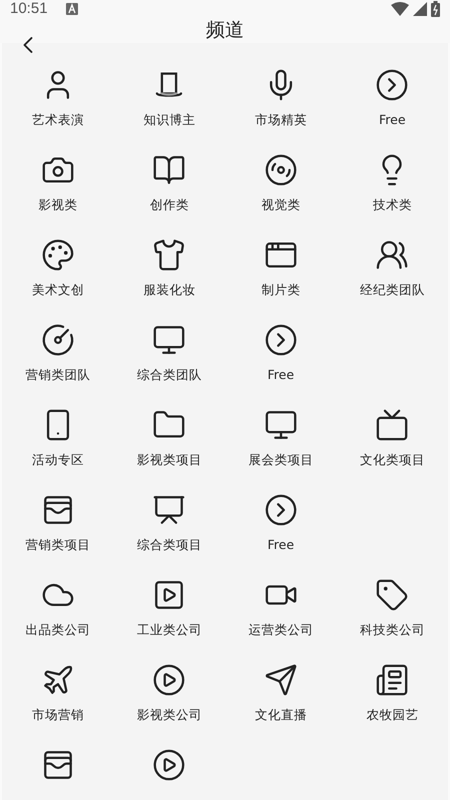  Describe the element at coordinates (280, 715) in the screenshot. I see `channel-label: 文化直播` at that location.